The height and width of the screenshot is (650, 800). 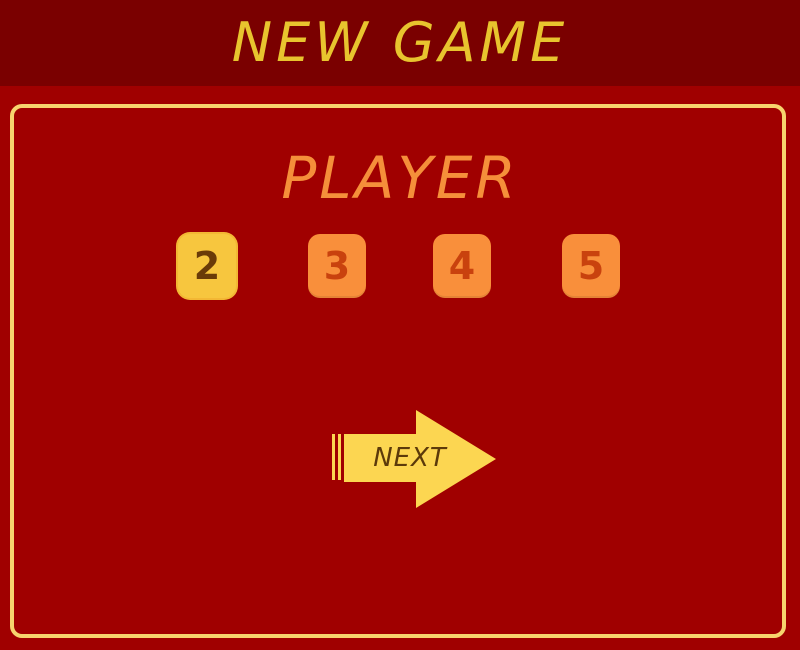 I want to click on next-button: NEXT, so click(x=414, y=459).